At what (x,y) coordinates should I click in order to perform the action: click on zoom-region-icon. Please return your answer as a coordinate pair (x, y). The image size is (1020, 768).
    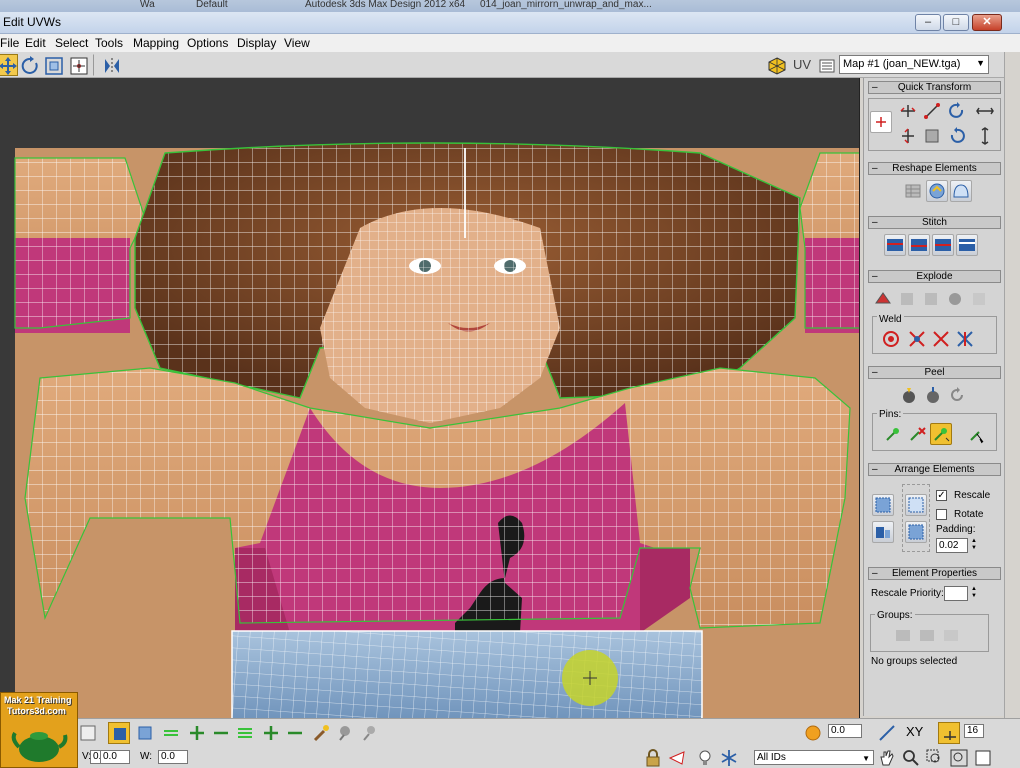
    Looking at the image, I should click on (935, 757).